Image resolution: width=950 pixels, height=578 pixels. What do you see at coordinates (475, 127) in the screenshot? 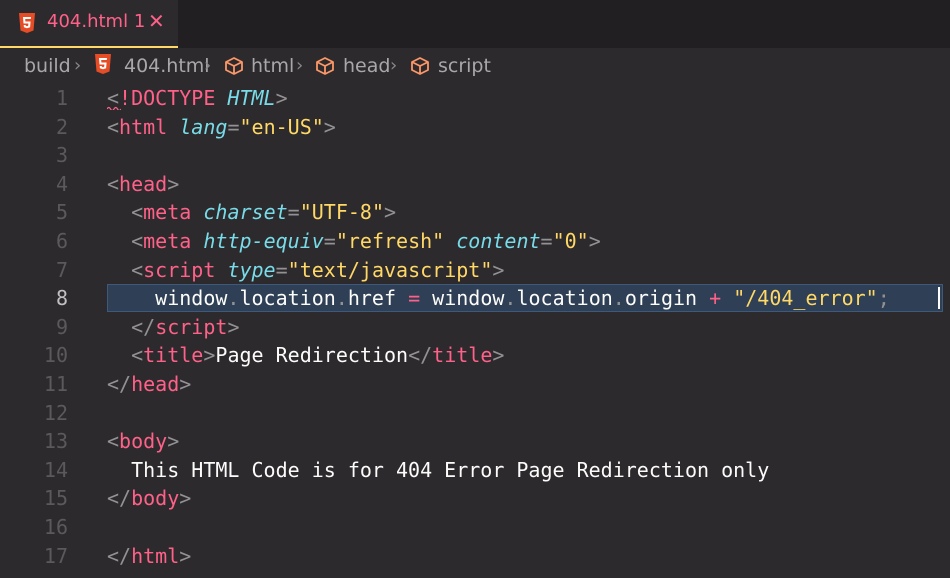
I see `code-line: 2 <html lang="en-US">` at bounding box center [475, 127].